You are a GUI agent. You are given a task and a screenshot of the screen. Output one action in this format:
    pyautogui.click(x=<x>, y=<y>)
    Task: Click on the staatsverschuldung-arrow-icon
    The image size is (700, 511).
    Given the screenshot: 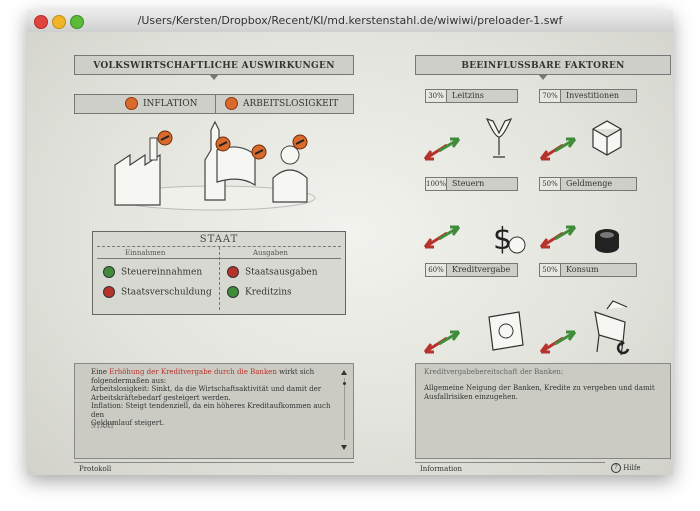 What is the action you would take?
    pyautogui.click(x=109, y=292)
    